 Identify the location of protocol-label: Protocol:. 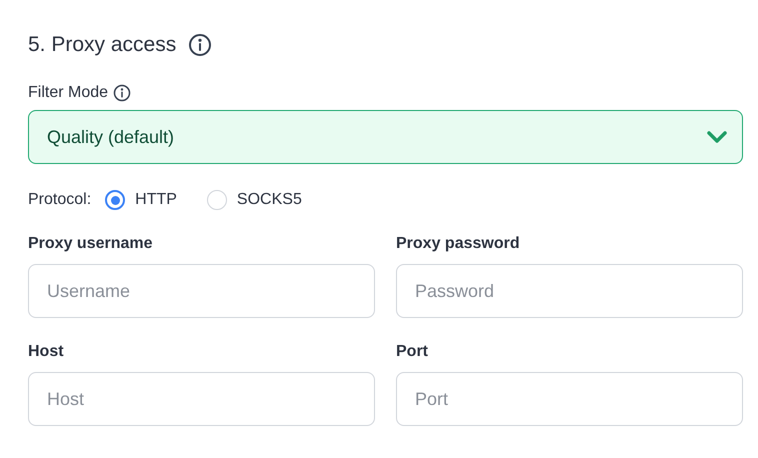
(60, 200).